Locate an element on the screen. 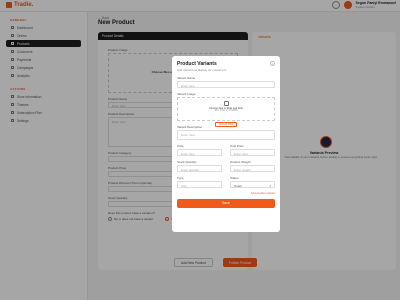 The height and width of the screenshot is (300, 400). modal-subtitle: Add variants to display for customers is located at coordinates (202, 70).